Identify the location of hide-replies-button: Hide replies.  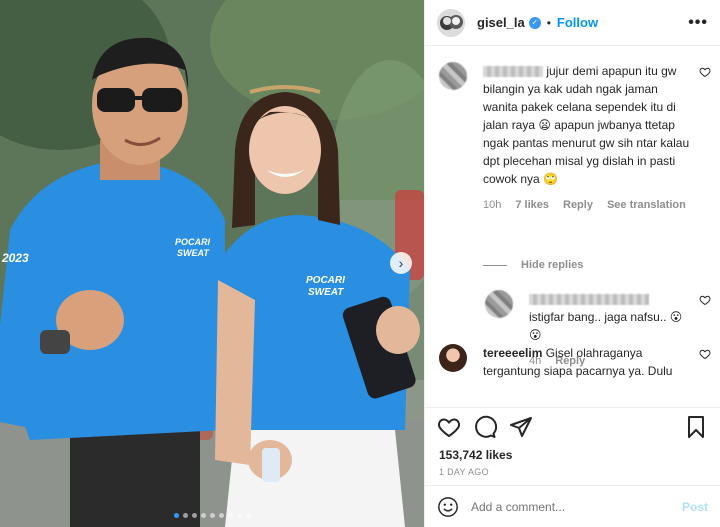
(533, 265).